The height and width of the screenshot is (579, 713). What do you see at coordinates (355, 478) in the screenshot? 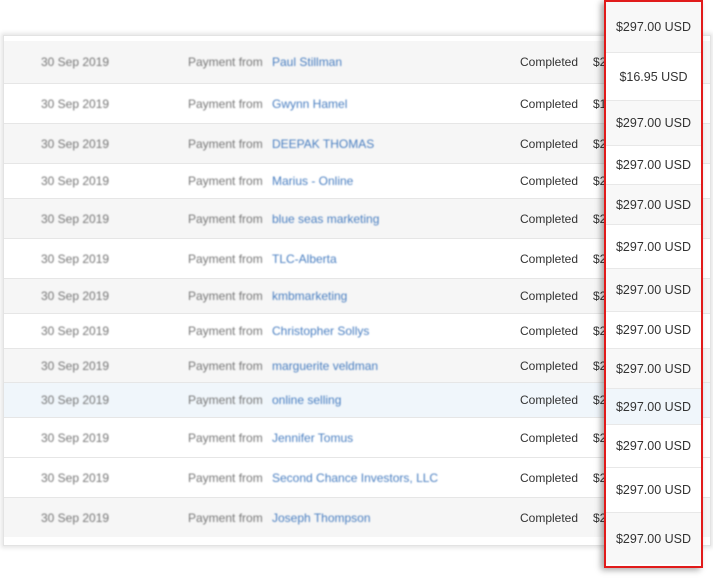
I see `payer-name-link: Second Chance Investors, LLC` at bounding box center [355, 478].